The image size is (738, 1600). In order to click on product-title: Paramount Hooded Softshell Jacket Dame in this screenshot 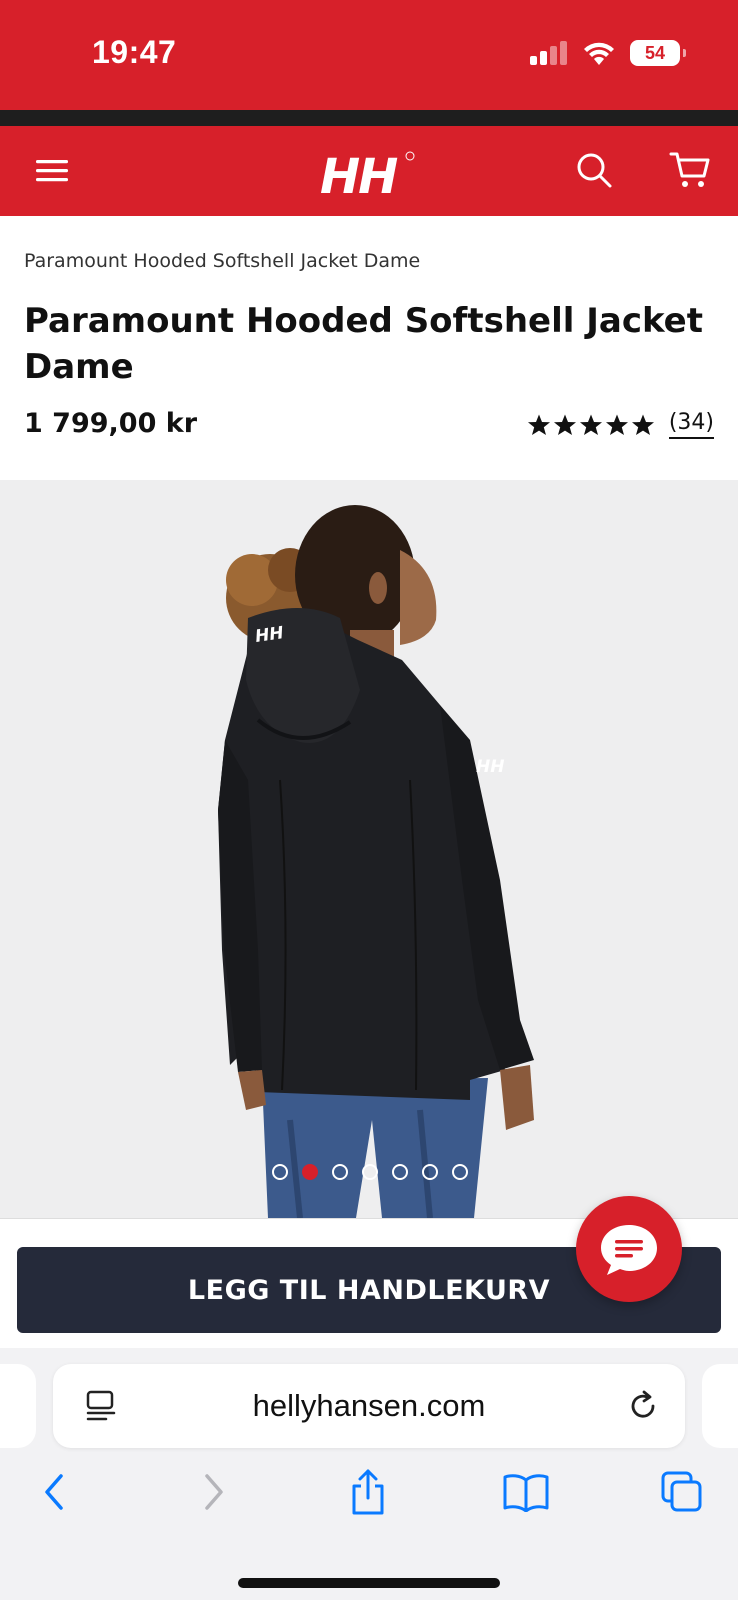, I will do `click(363, 344)`.